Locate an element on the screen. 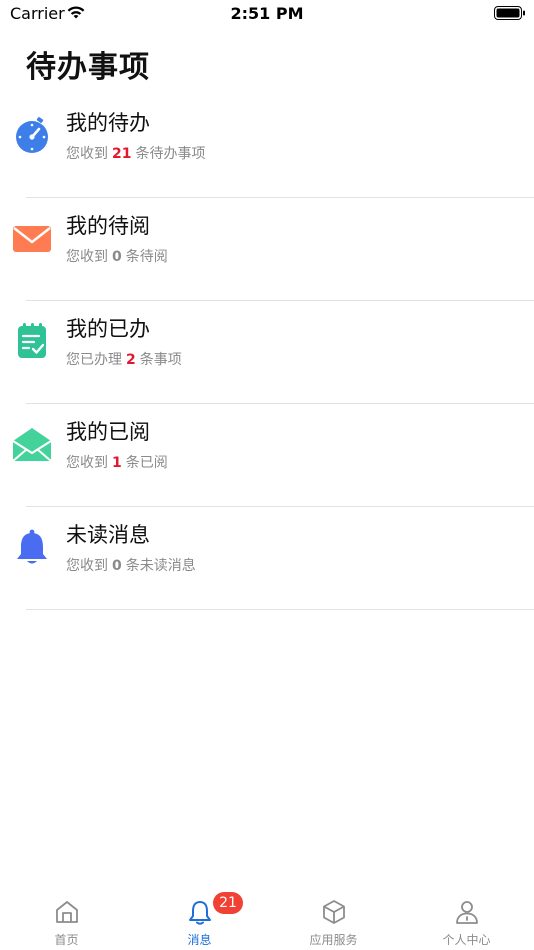 The width and height of the screenshot is (534, 950). list-item-todo: 我的待办 您收到 21 条待办事项 is located at coordinates (267, 146).